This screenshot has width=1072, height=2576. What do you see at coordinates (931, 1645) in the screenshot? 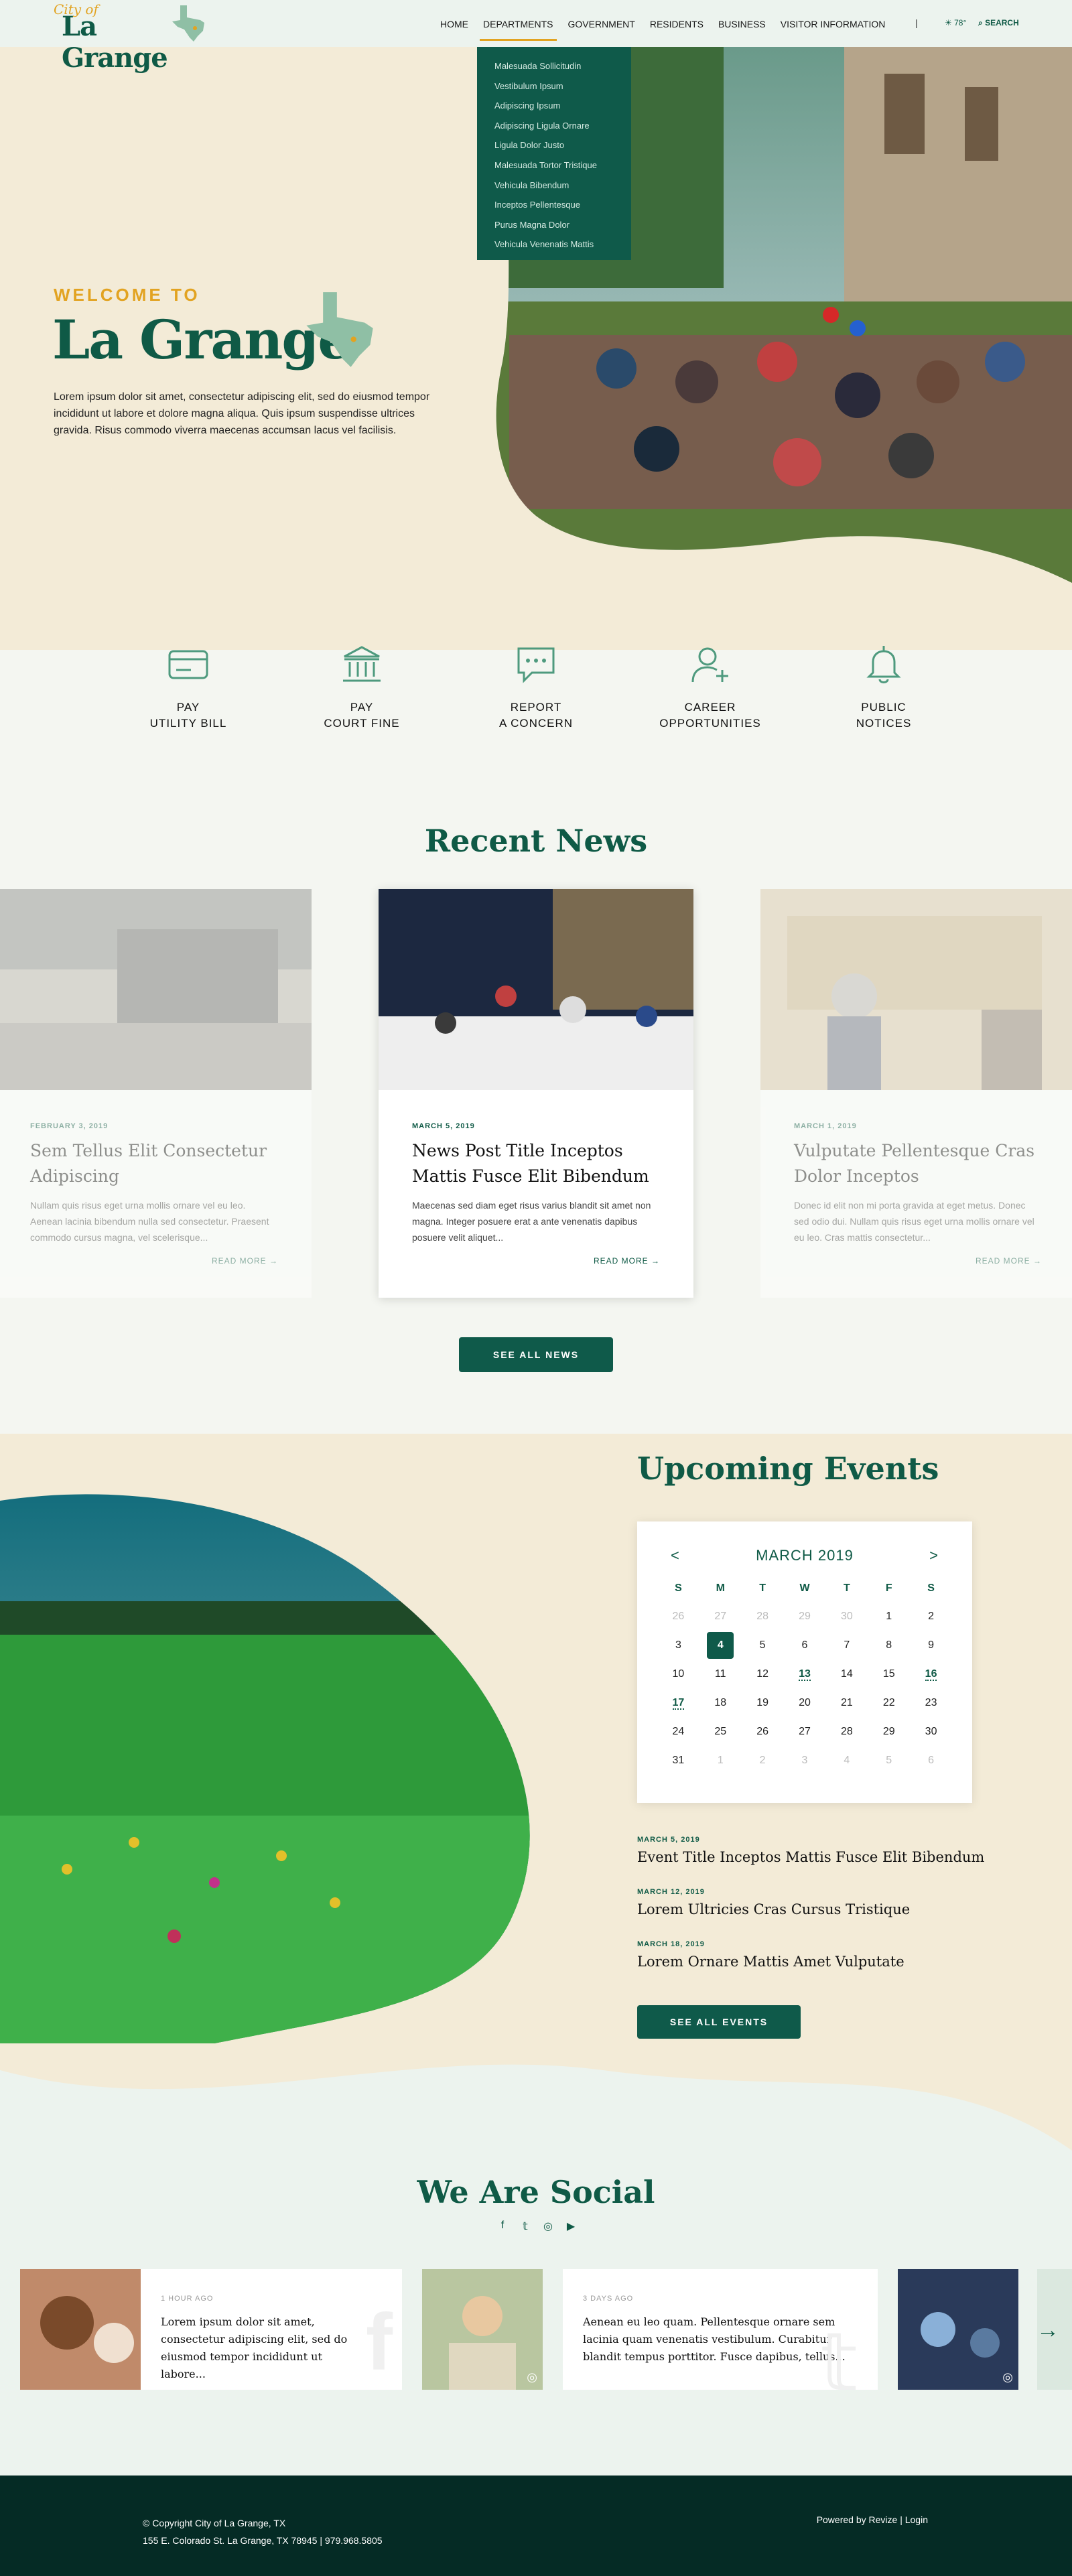
I see `calendar-day: 9` at bounding box center [931, 1645].